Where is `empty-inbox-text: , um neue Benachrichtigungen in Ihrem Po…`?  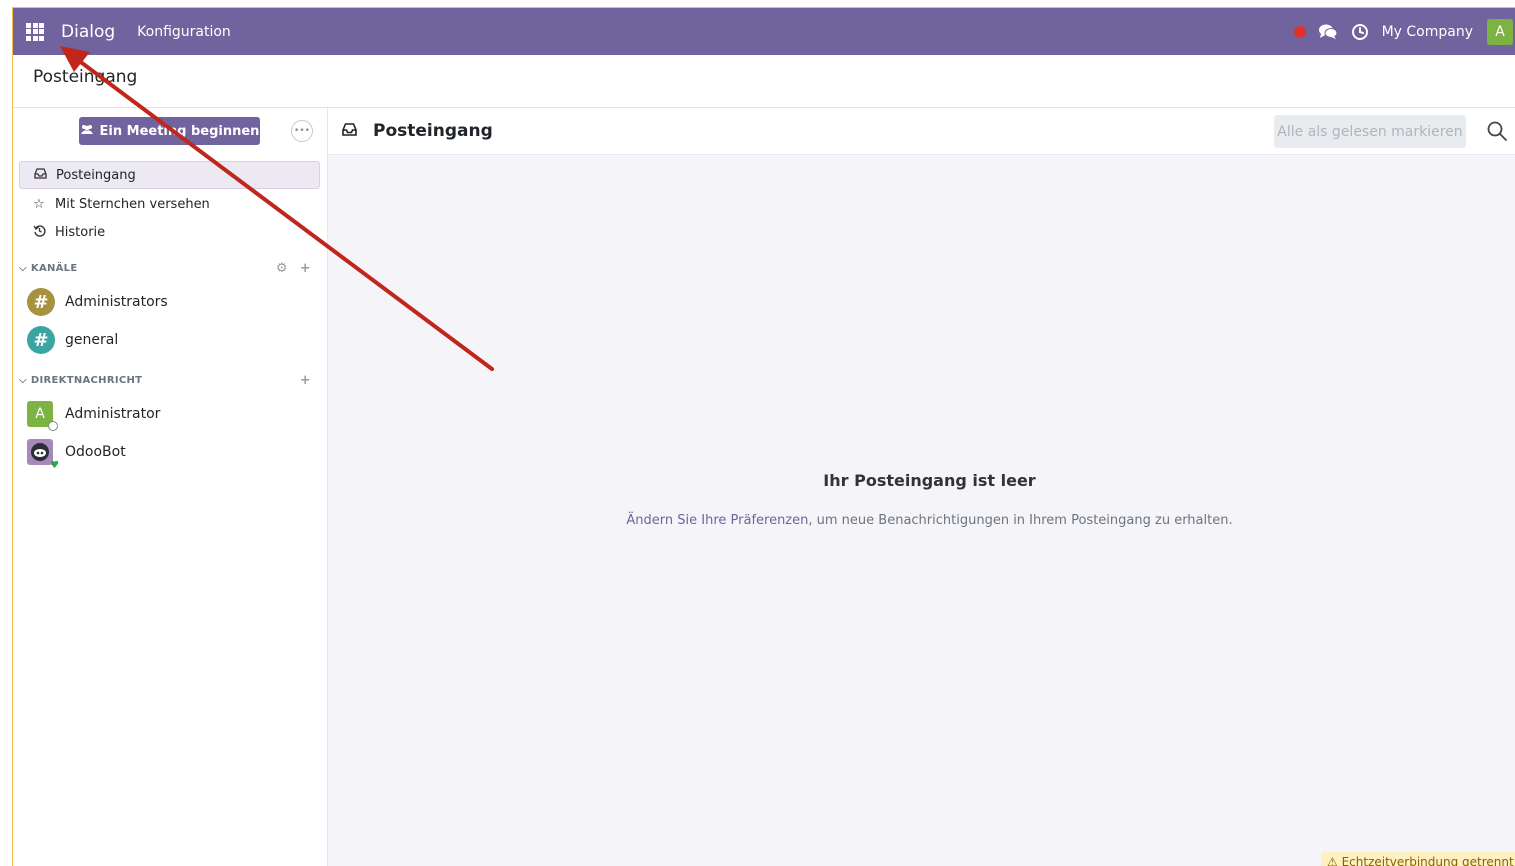 empty-inbox-text: , um neue Benachrichtigungen in Ihrem Po… is located at coordinates (1020, 520).